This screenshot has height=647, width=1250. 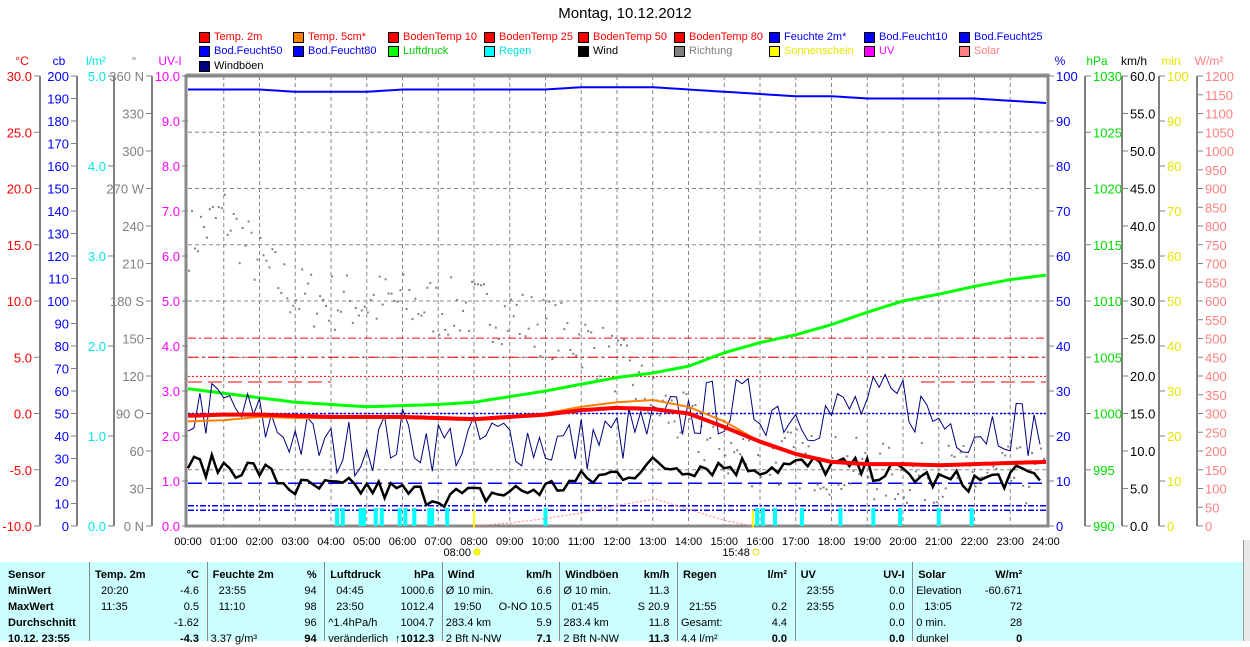 I want to click on axis-tick-label: 60, so click(x=137, y=451).